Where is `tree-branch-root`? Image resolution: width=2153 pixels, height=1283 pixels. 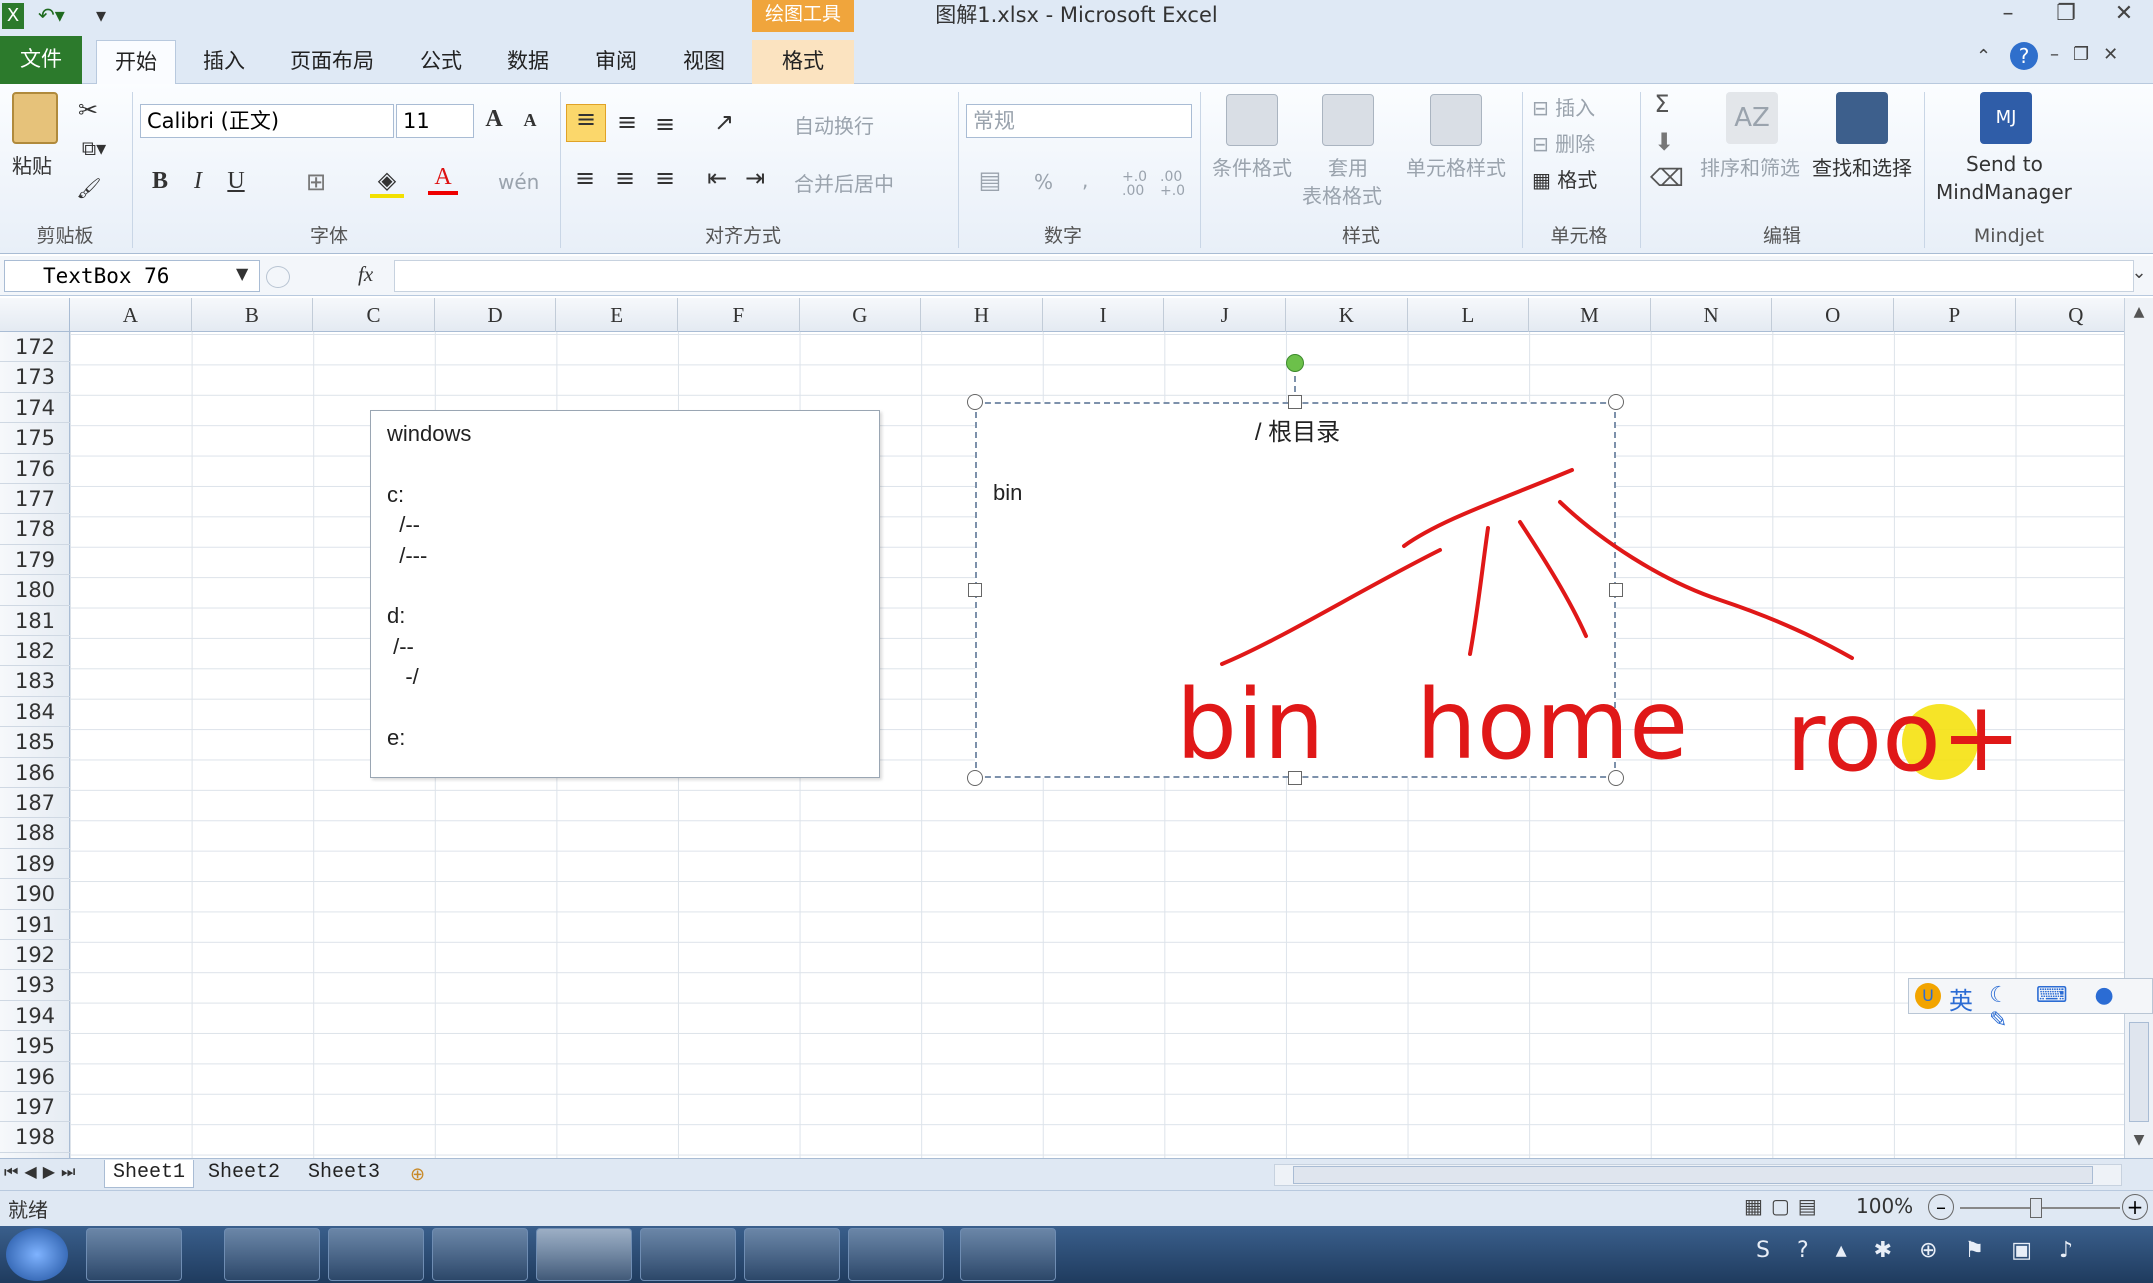
tree-branch-root is located at coordinates (1706, 580).